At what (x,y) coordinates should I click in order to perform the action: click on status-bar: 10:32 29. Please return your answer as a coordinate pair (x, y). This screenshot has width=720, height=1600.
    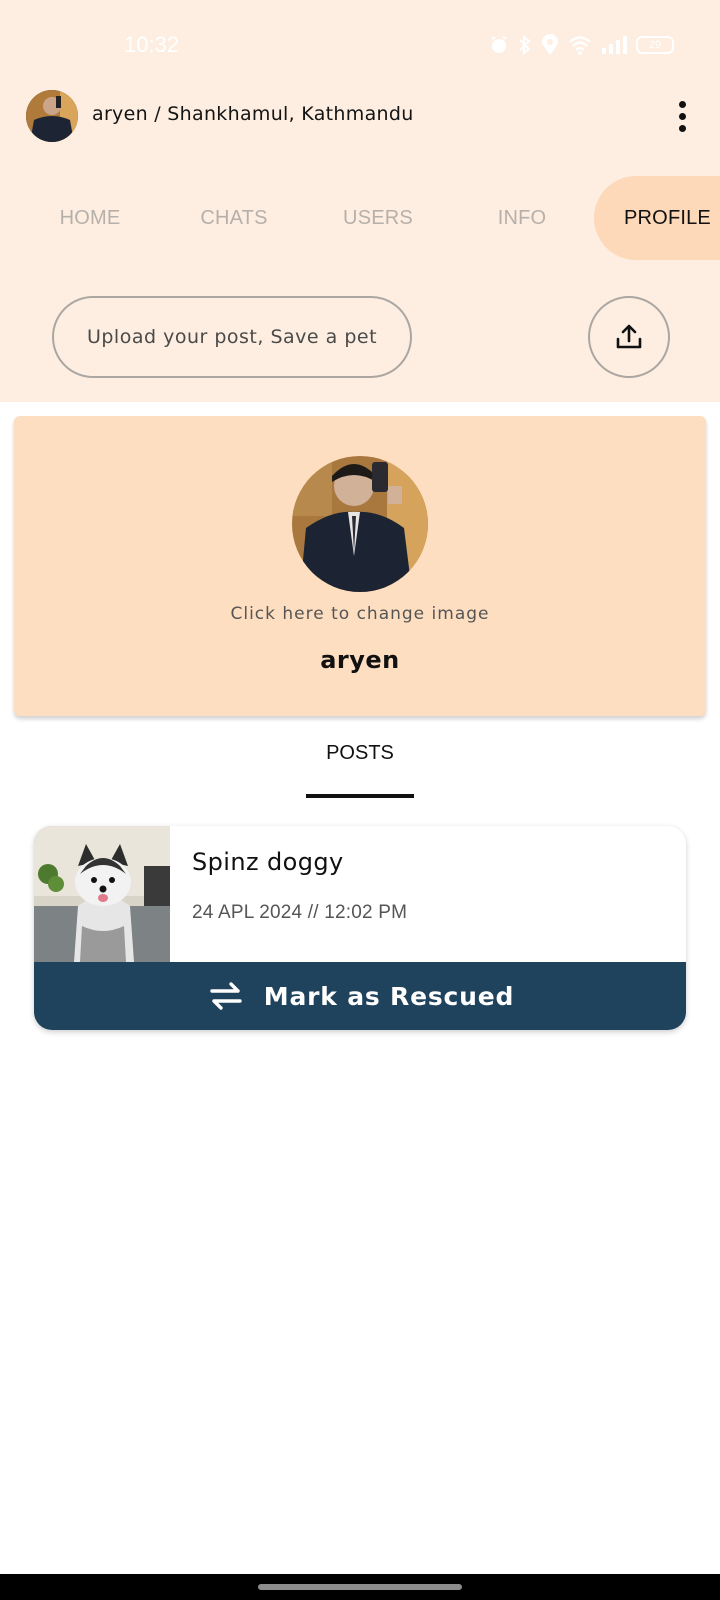
    Looking at the image, I should click on (360, 45).